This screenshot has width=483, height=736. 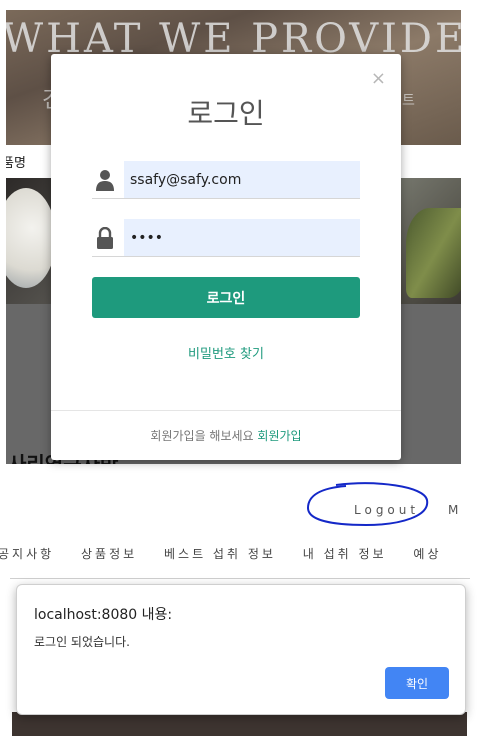 I want to click on nav-item-best-intake: 베스트 섭취 정보, so click(x=220, y=554).